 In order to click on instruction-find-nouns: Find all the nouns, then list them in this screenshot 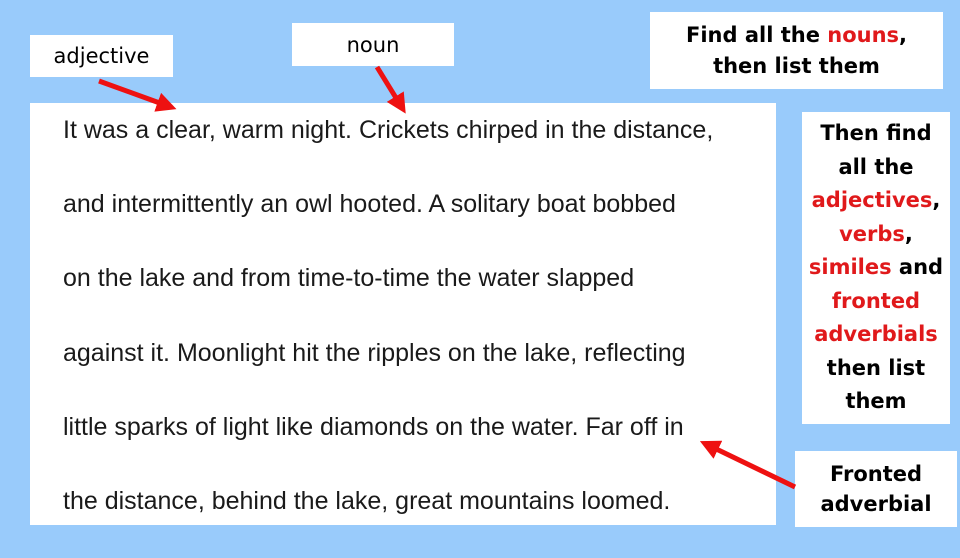, I will do `click(796, 50)`.